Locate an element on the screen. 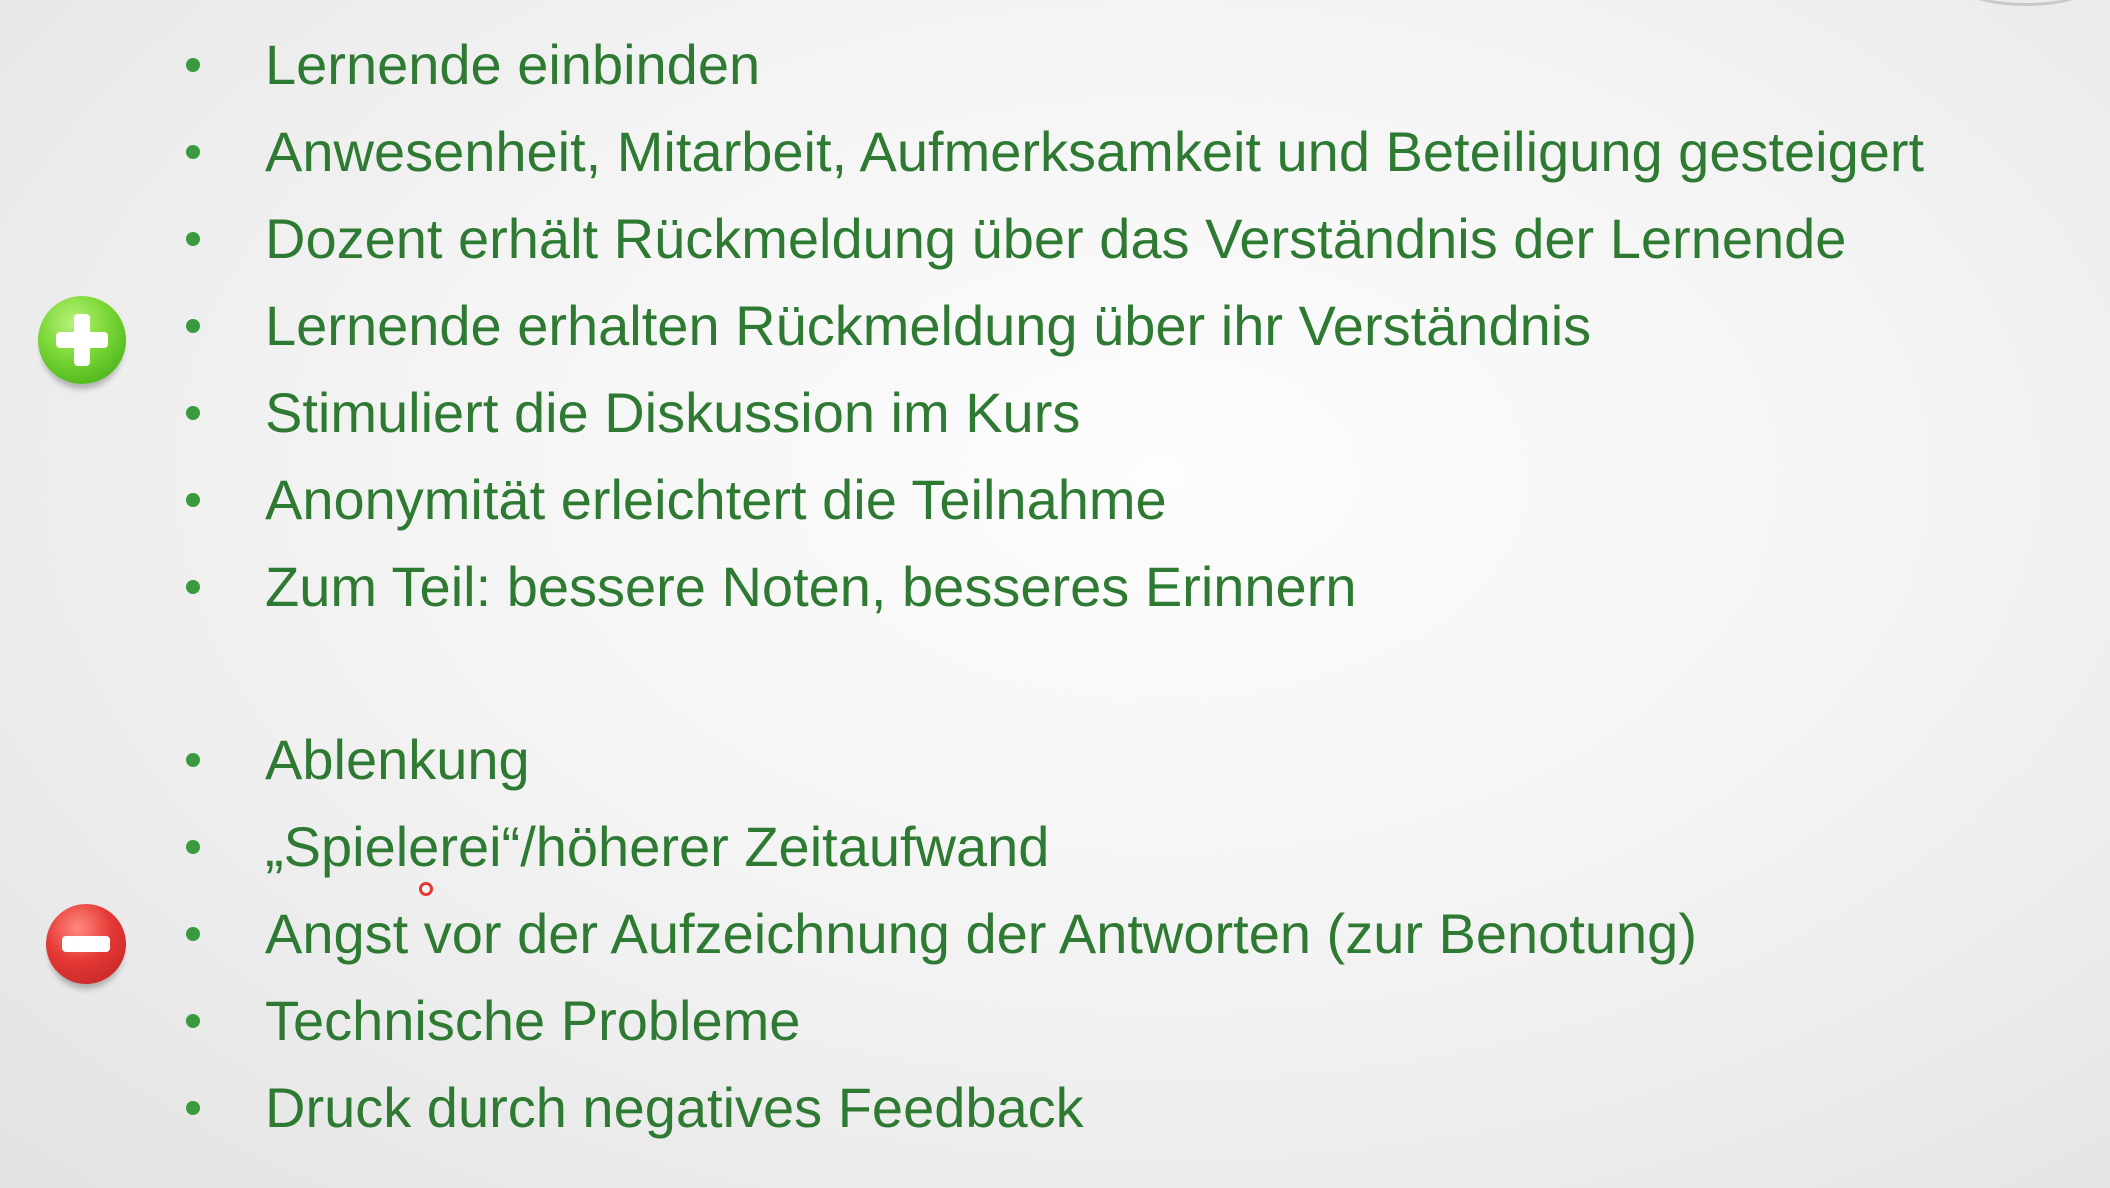 This screenshot has width=2110, height=1188. bullet-text: Ablenkung is located at coordinates (397, 759).